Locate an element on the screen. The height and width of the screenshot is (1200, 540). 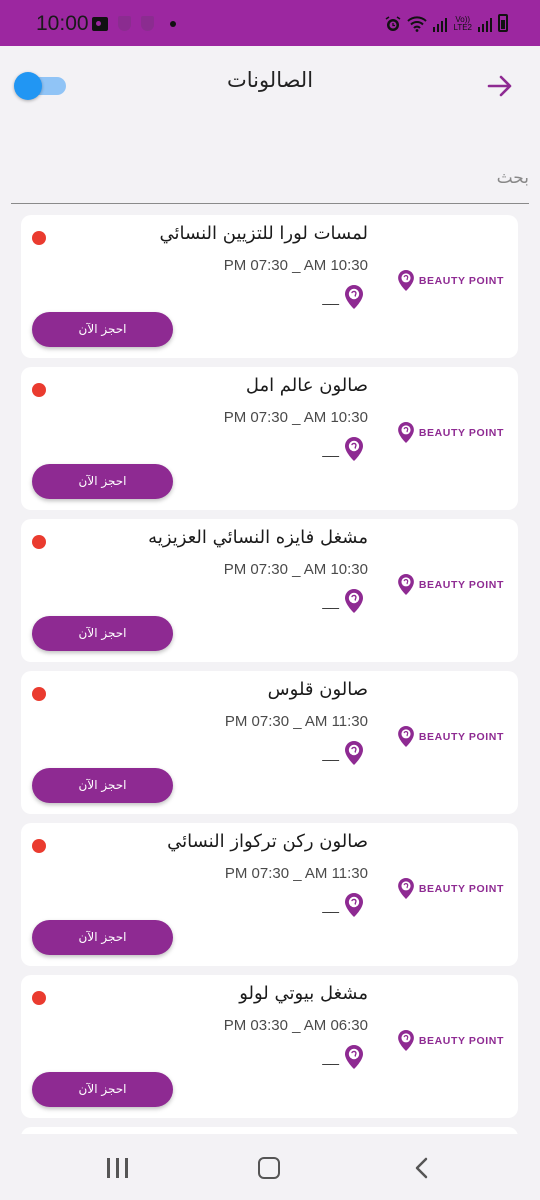
status-time: 10:00 is located at coordinates (62, 23).